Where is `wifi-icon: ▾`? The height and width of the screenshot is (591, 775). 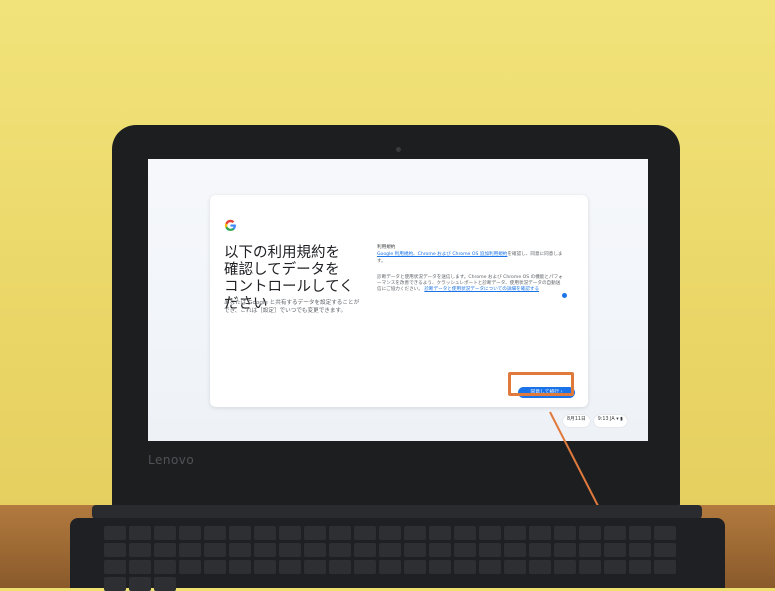 wifi-icon: ▾ is located at coordinates (617, 419).